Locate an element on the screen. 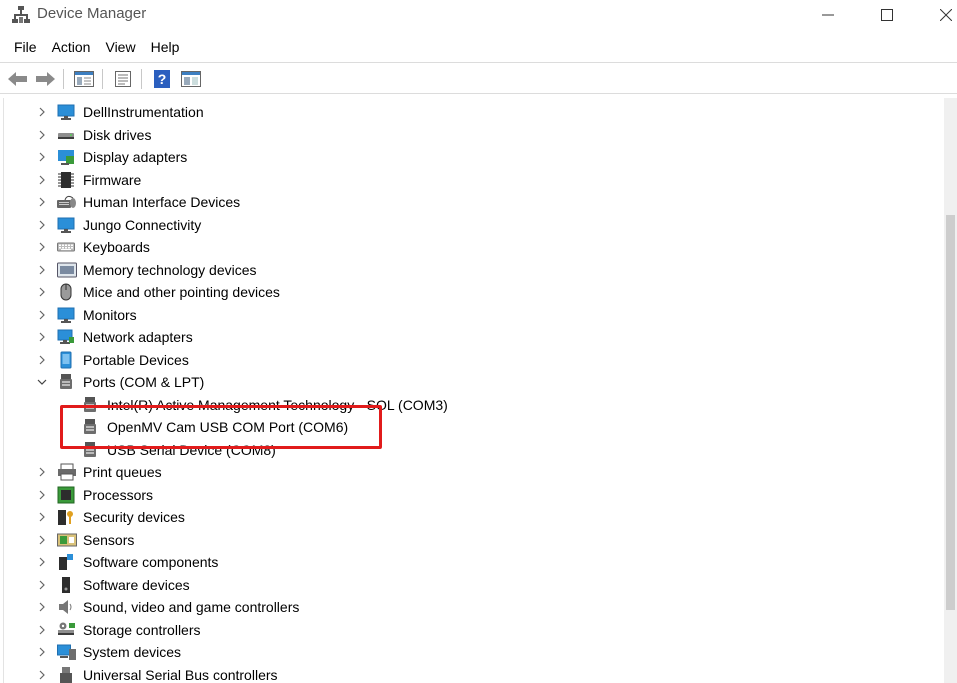 The image size is (957, 683). properties-button is located at coordinates (123, 79).